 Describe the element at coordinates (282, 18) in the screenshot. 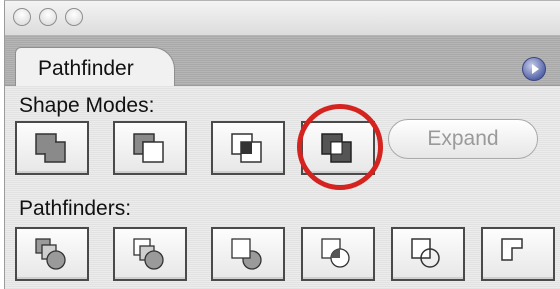

I see `panel-titlebar` at that location.